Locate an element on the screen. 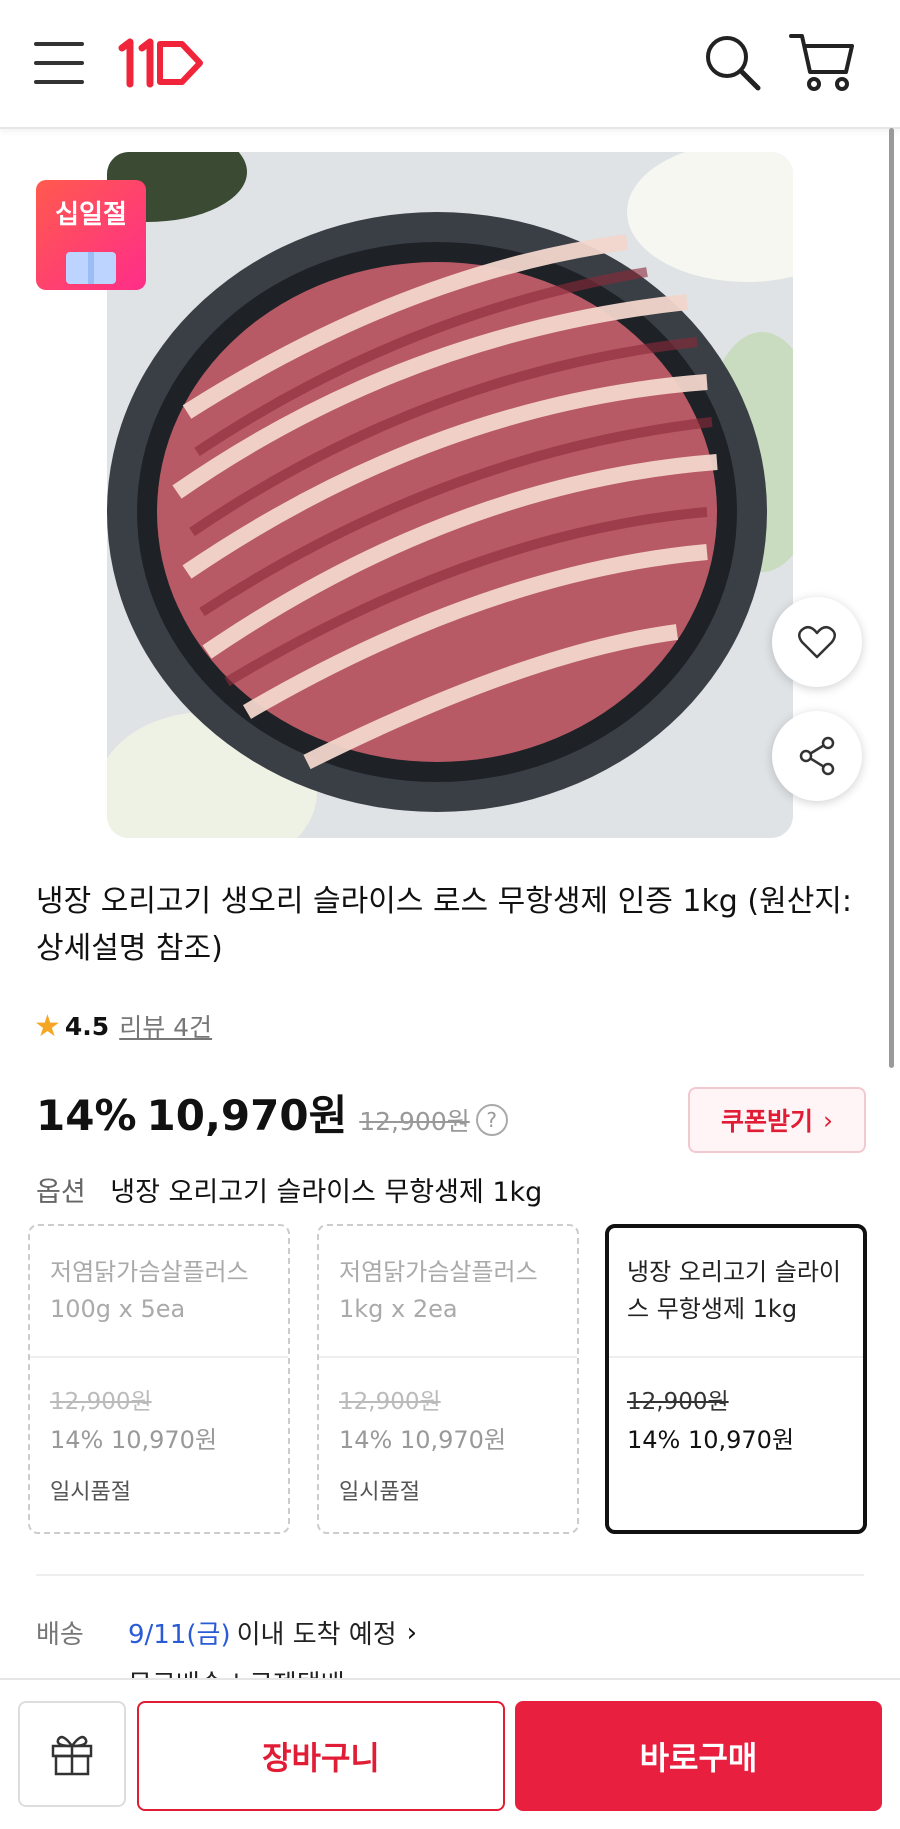 This screenshot has height=1829, width=900. gift-button is located at coordinates (72, 1754).